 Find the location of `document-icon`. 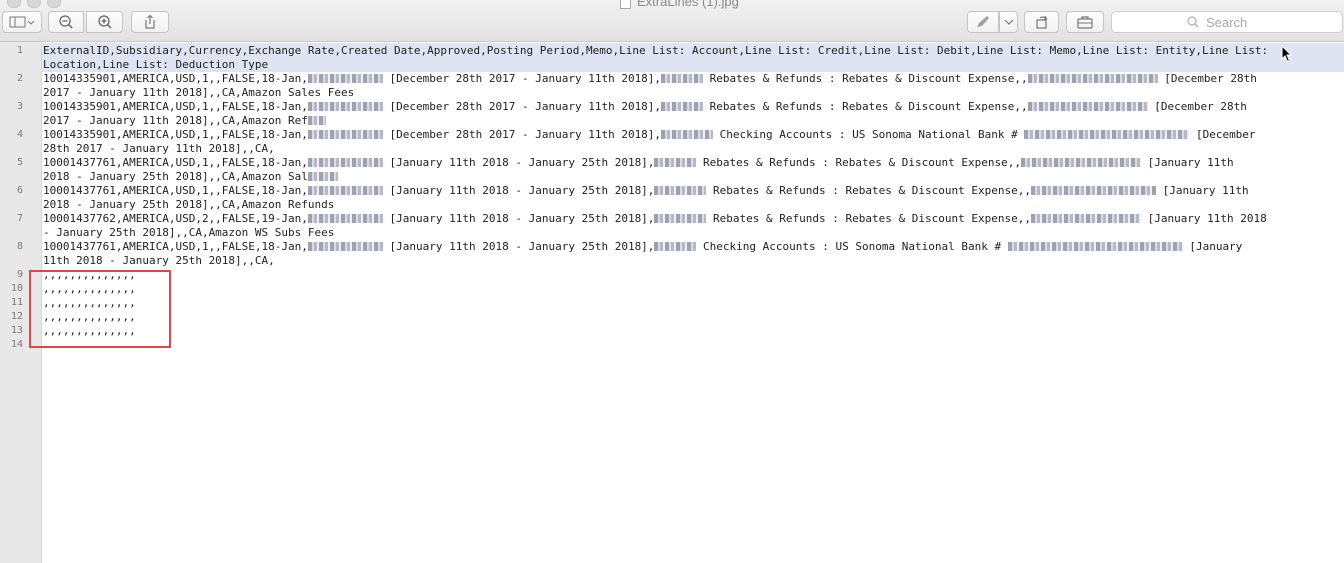

document-icon is located at coordinates (625, 5).